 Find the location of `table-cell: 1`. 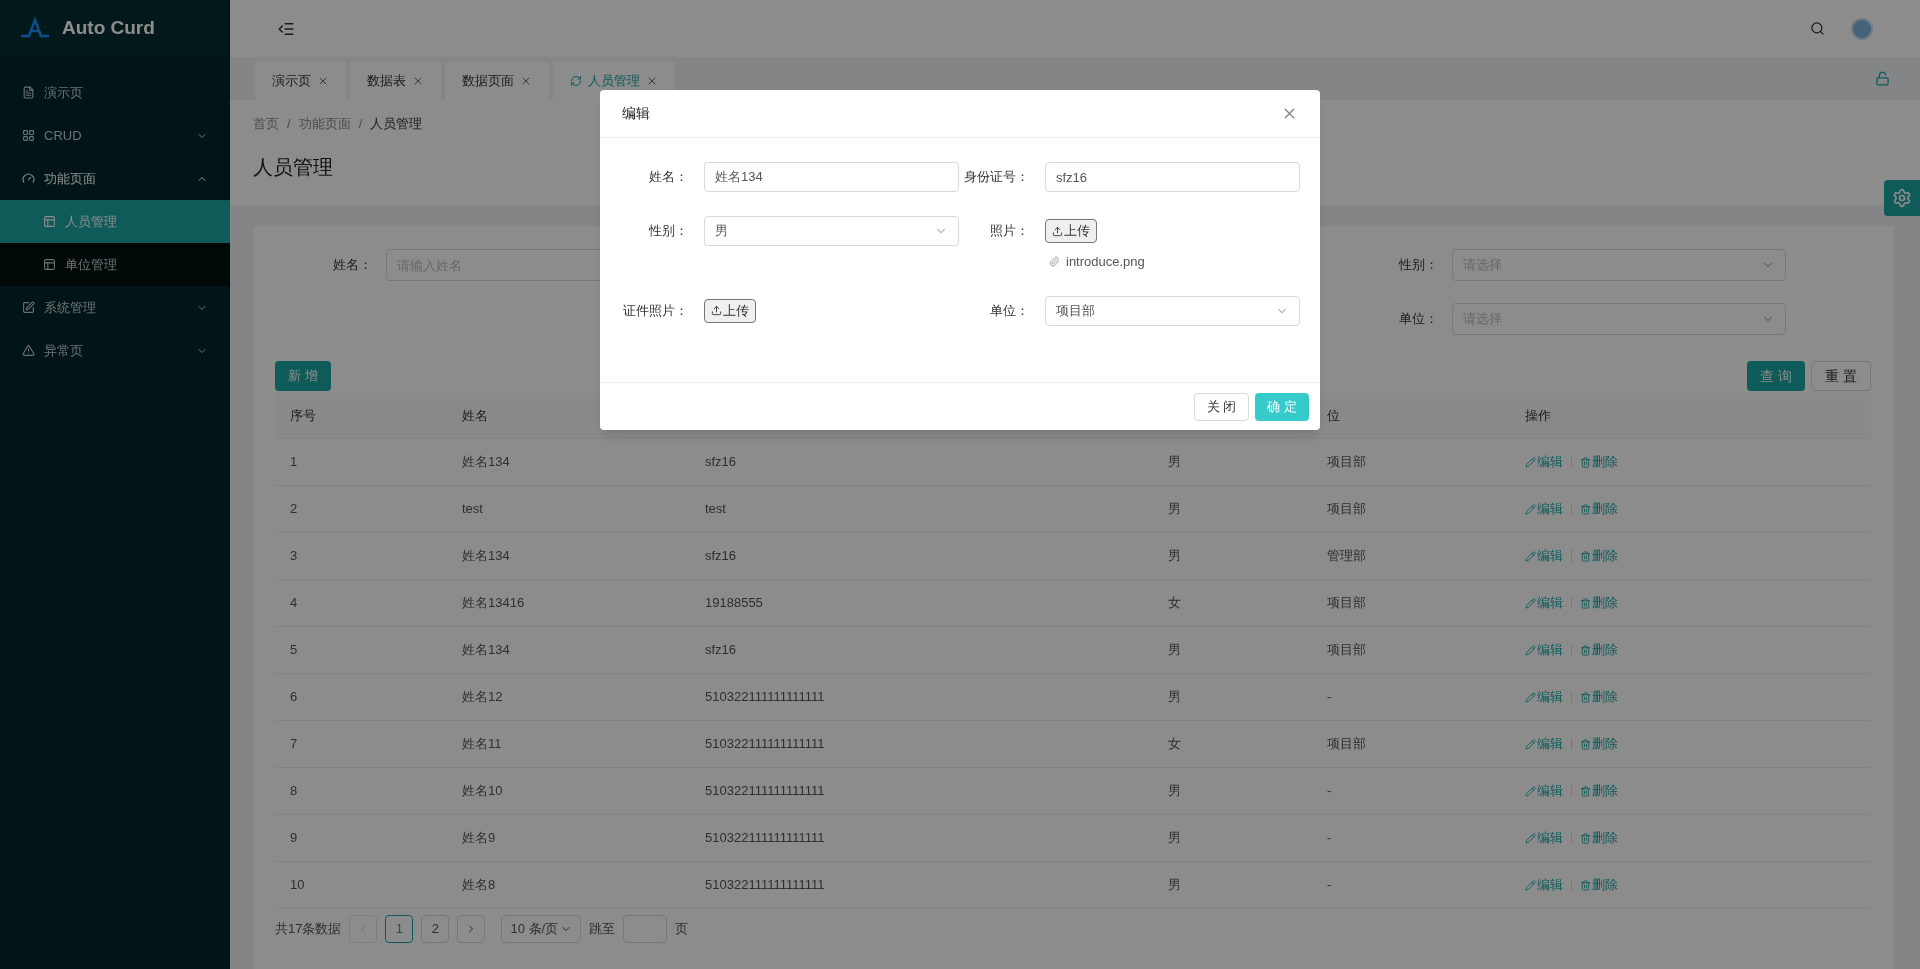

table-cell: 1 is located at coordinates (294, 462).